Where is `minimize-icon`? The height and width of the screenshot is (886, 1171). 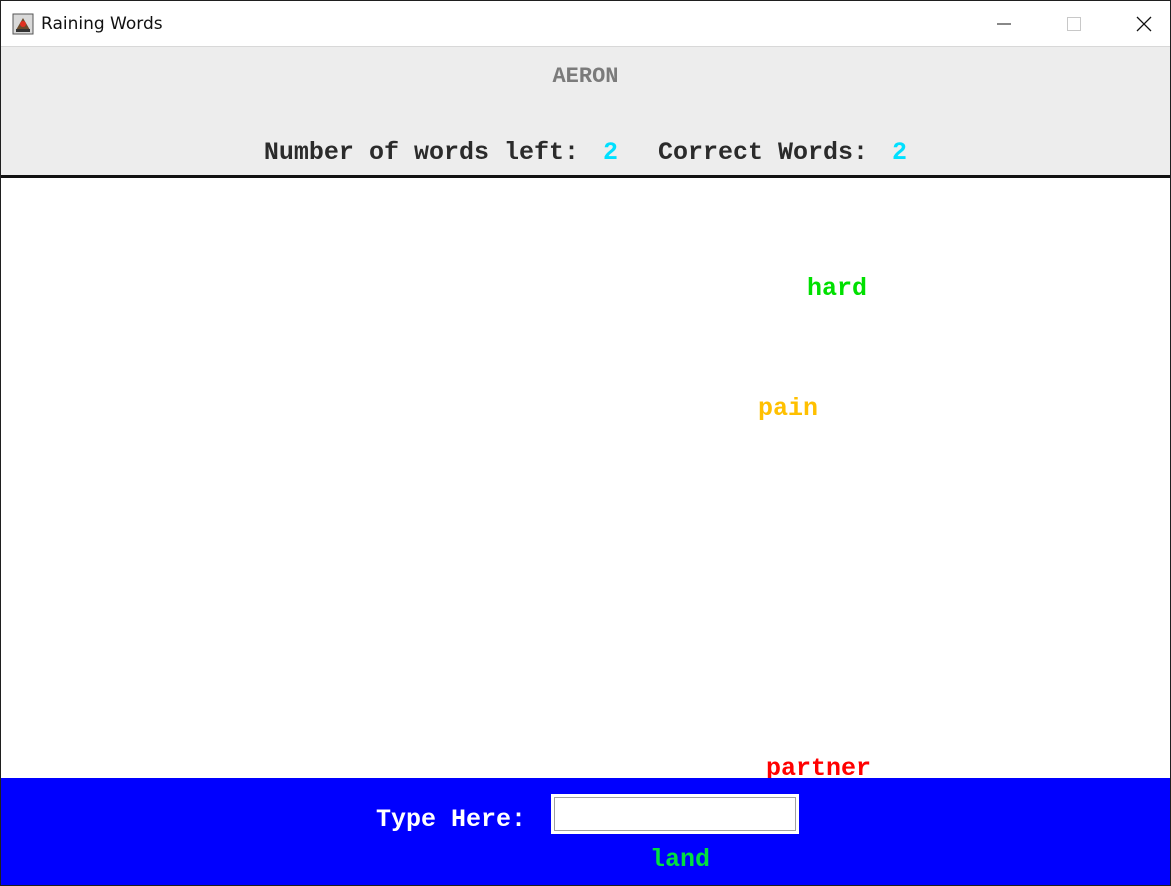 minimize-icon is located at coordinates (1004, 24).